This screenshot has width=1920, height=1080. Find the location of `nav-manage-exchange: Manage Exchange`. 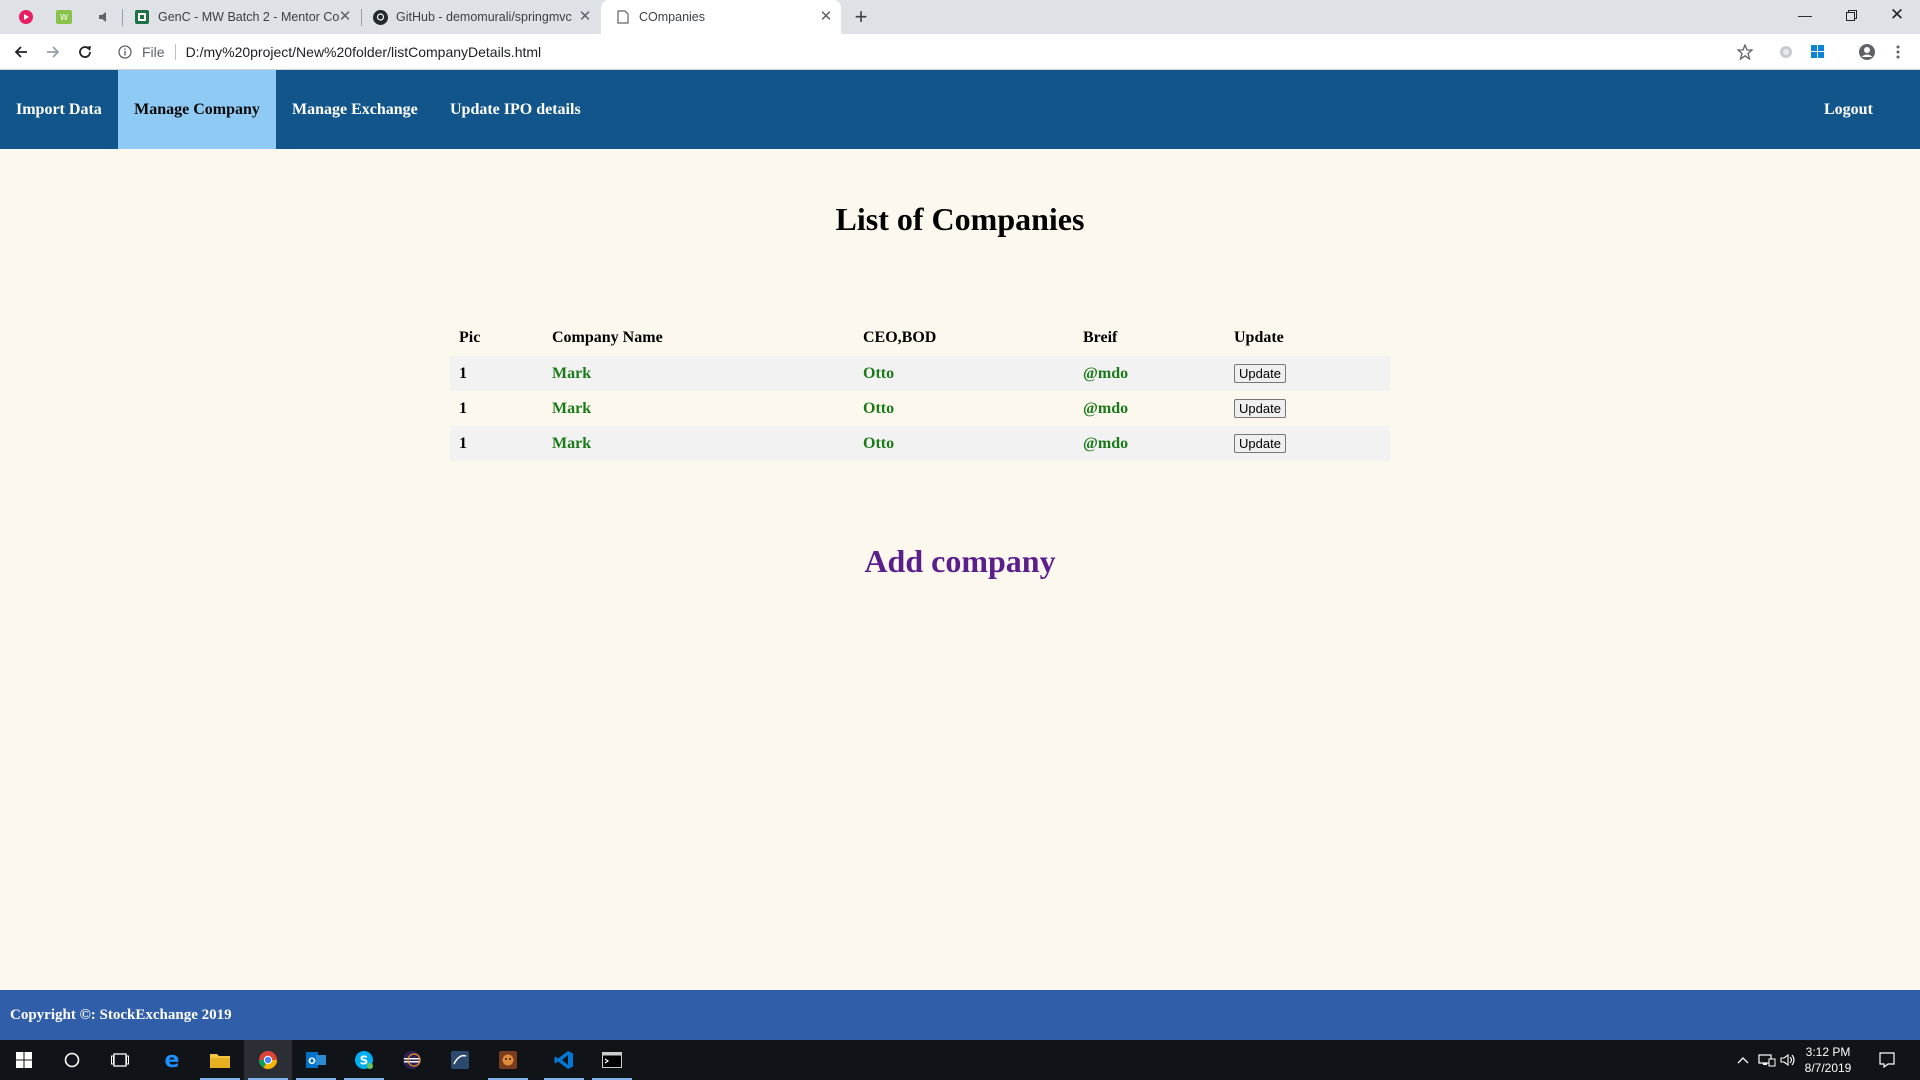

nav-manage-exchange: Manage Exchange is located at coordinates (355, 109).